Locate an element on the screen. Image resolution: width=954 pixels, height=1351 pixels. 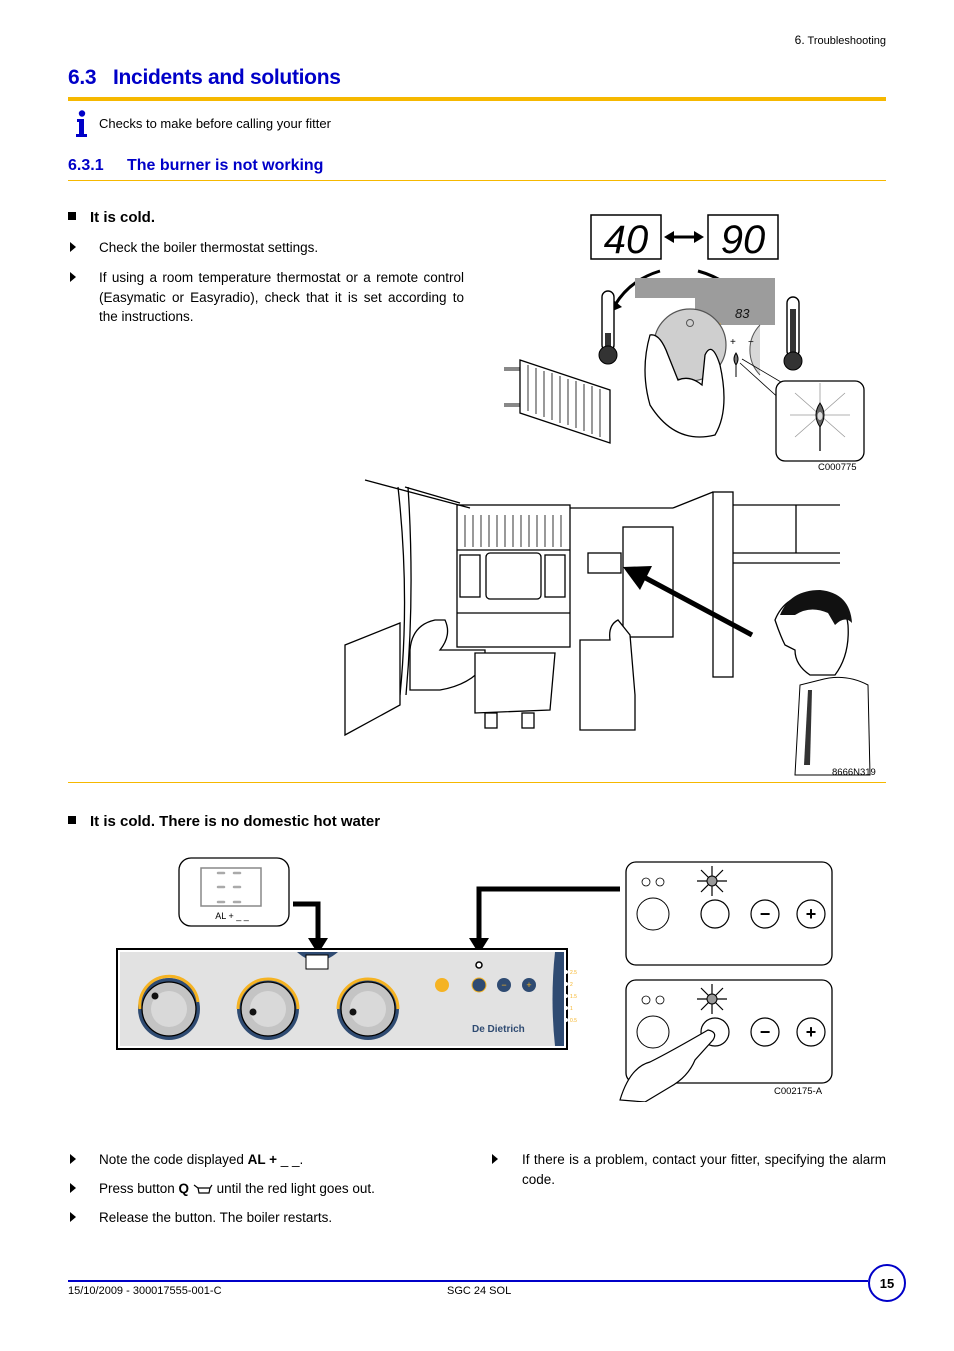
alarm-code-label: AL + _ _ is located at coordinates (232, 916).